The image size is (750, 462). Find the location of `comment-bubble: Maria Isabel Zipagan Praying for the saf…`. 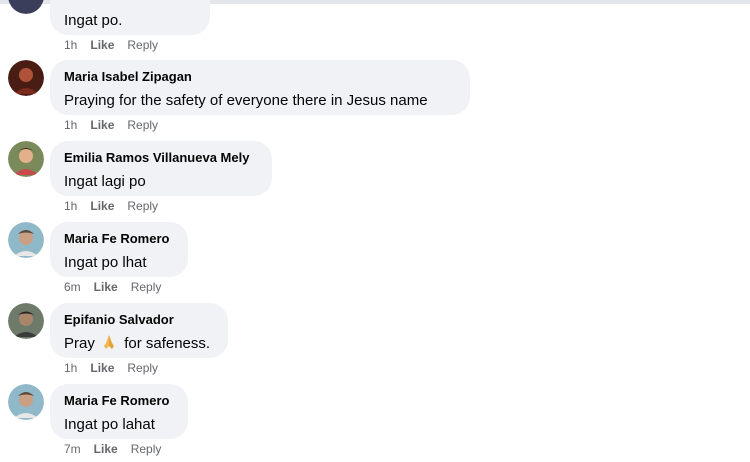

comment-bubble: Maria Isabel Zipagan Praying for the saf… is located at coordinates (260, 87).